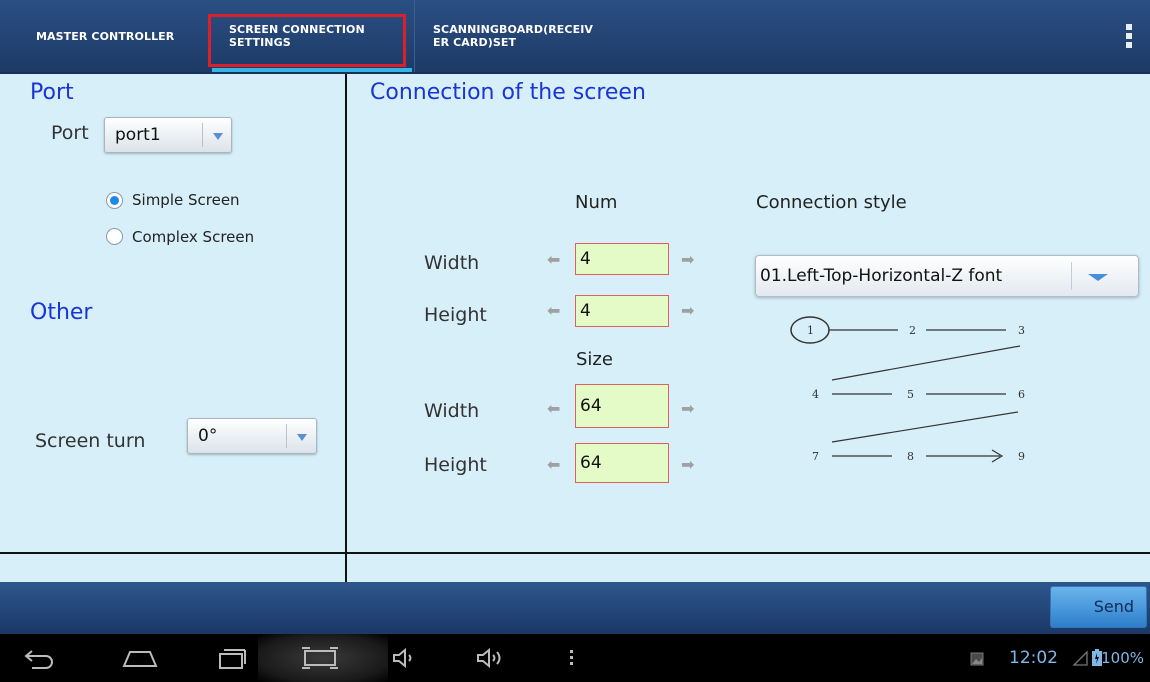 This screenshot has height=682, width=1150. Describe the element at coordinates (910, 394) in the screenshot. I see `diagram-label: 5` at that location.